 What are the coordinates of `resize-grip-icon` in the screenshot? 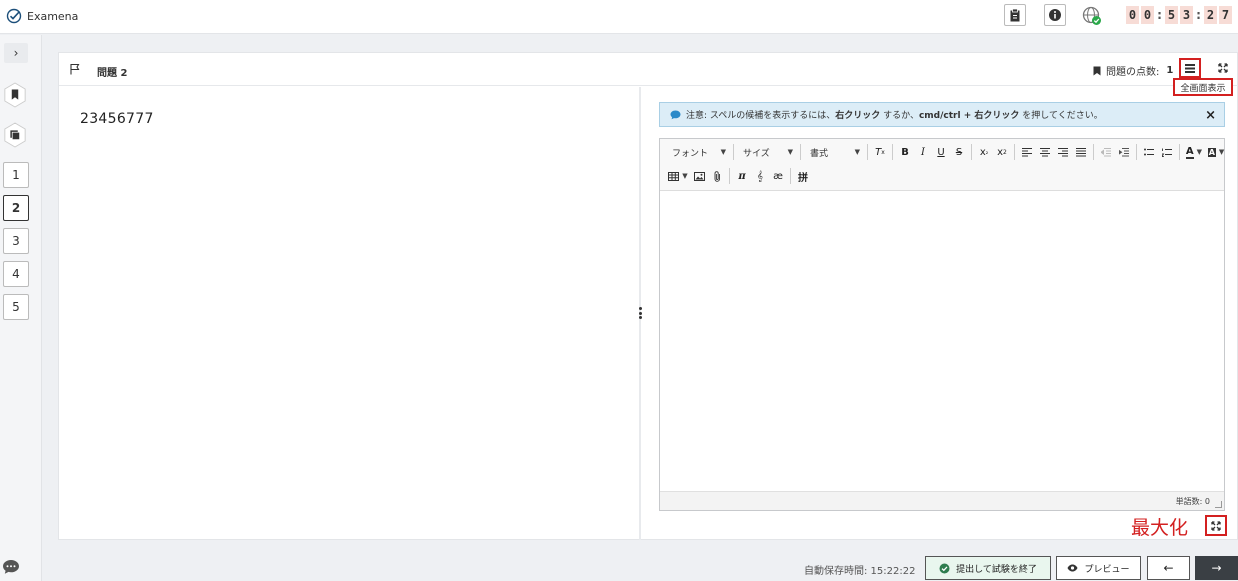 It's located at (1218, 504).